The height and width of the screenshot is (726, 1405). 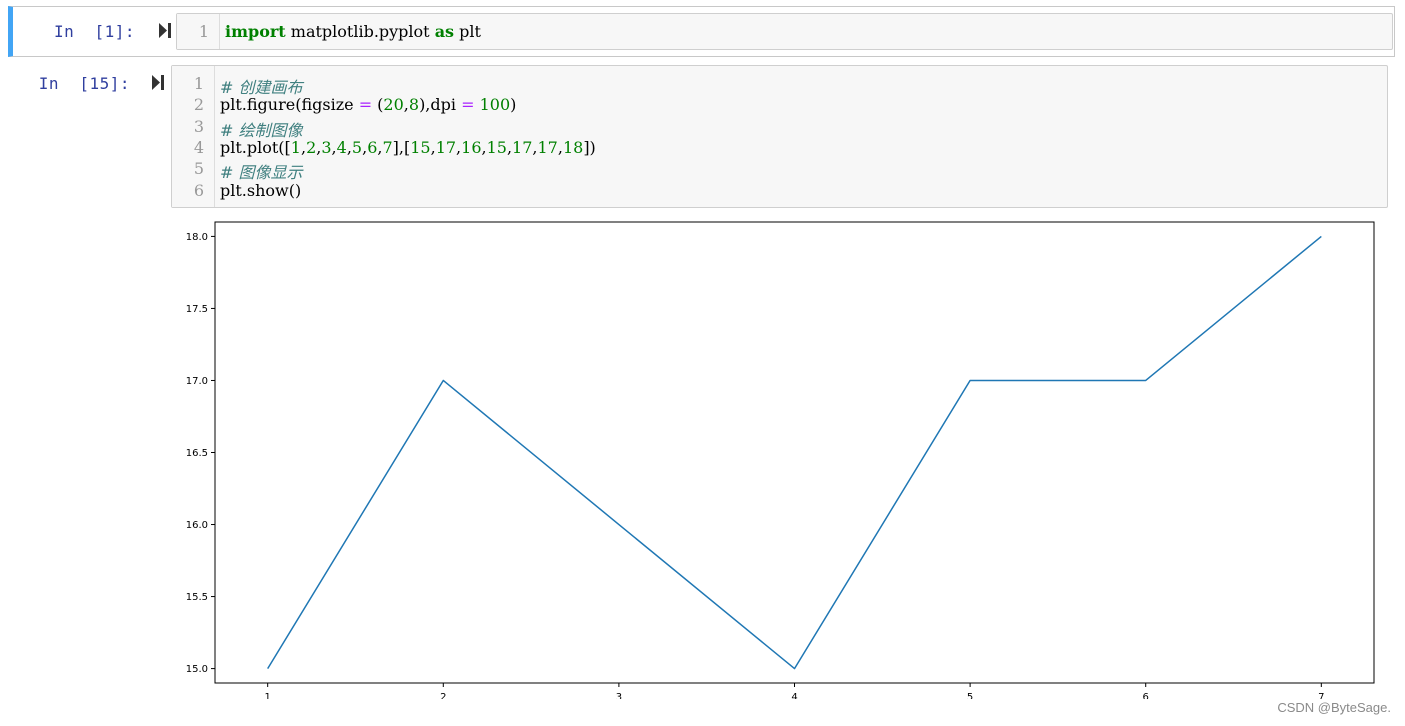 I want to click on code-token: 16, so click(x=471, y=147).